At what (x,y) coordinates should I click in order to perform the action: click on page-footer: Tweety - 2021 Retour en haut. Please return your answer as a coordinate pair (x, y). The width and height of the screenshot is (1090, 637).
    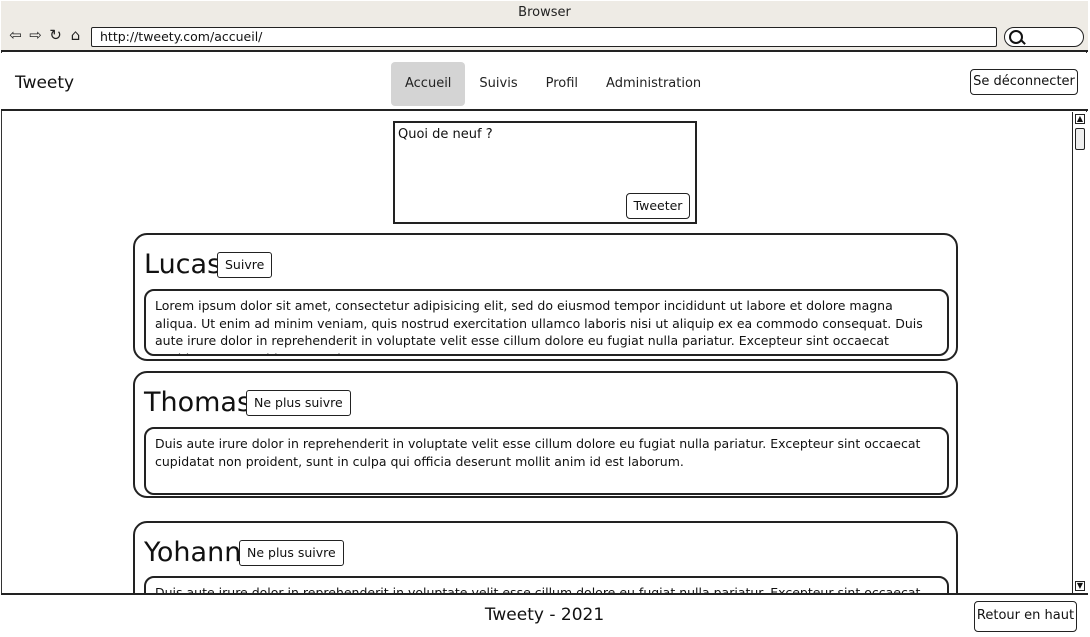
    Looking at the image, I should click on (544, 614).